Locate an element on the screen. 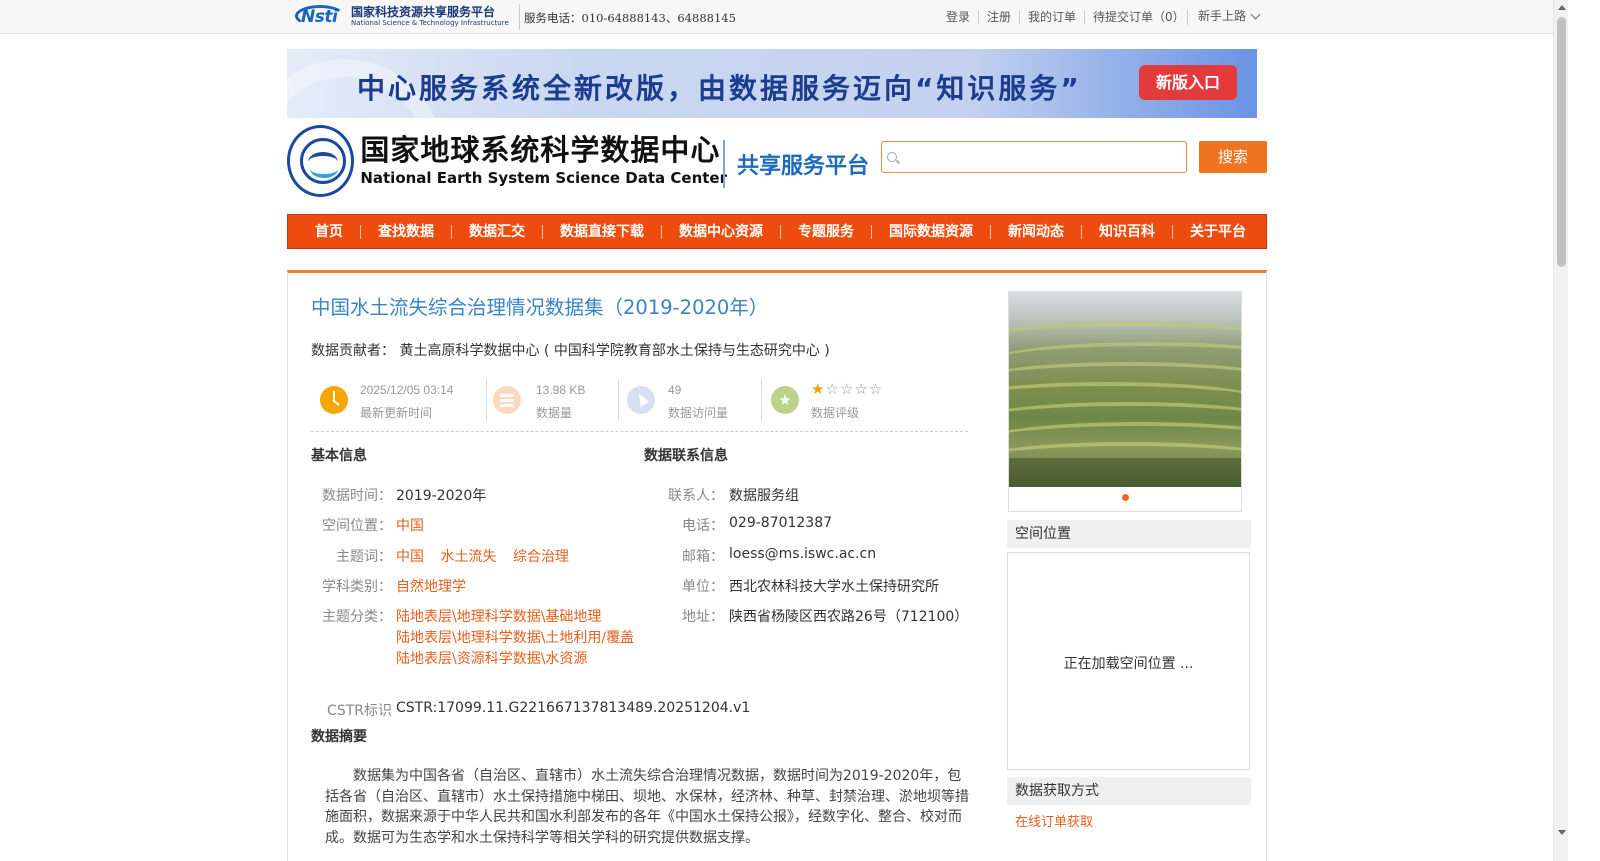  space-label: 空间位置： is located at coordinates (357, 526).